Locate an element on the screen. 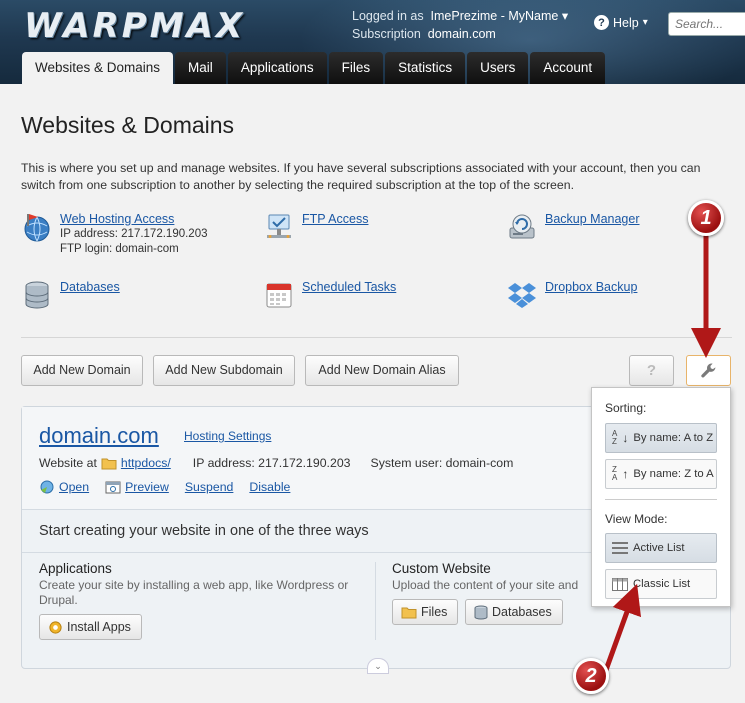 This screenshot has height=703, width=745. annotation-marker-1: 1 is located at coordinates (706, 218).